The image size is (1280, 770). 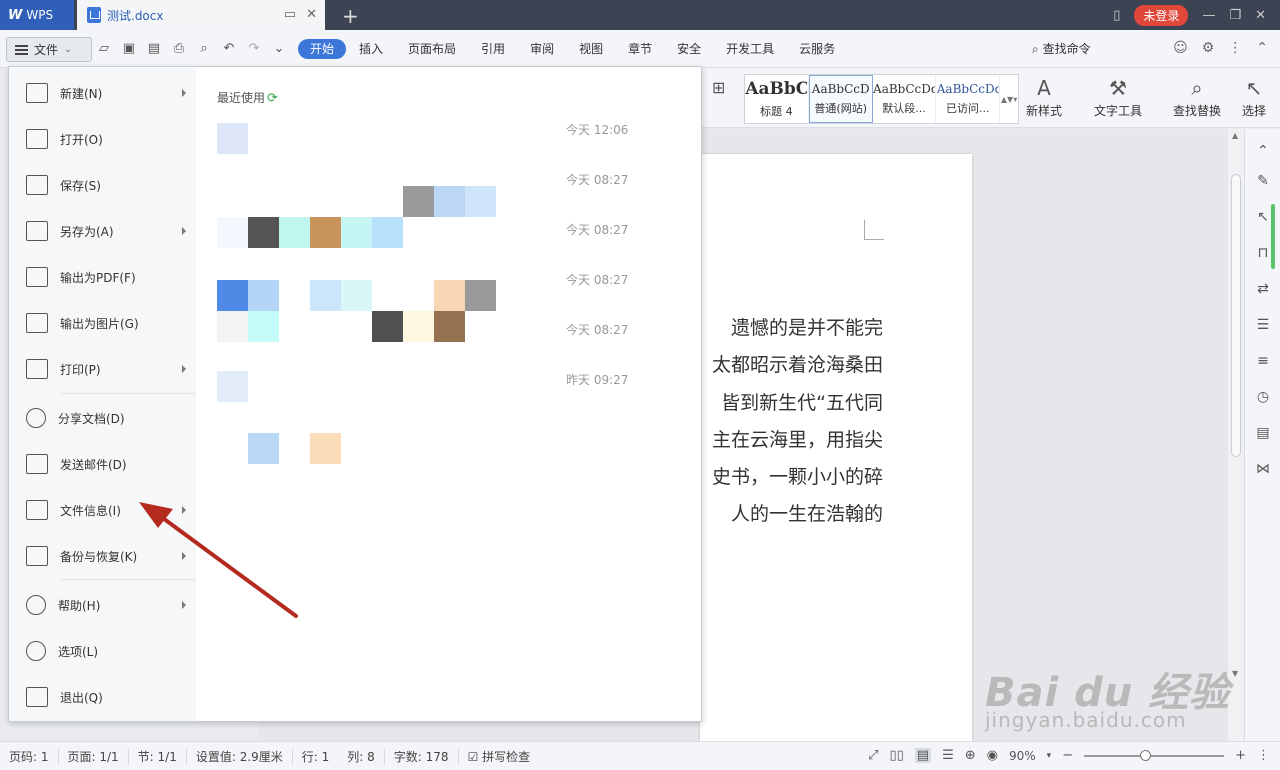 What do you see at coordinates (1263, 253) in the screenshot?
I see `lock-icon: ⊓` at bounding box center [1263, 253].